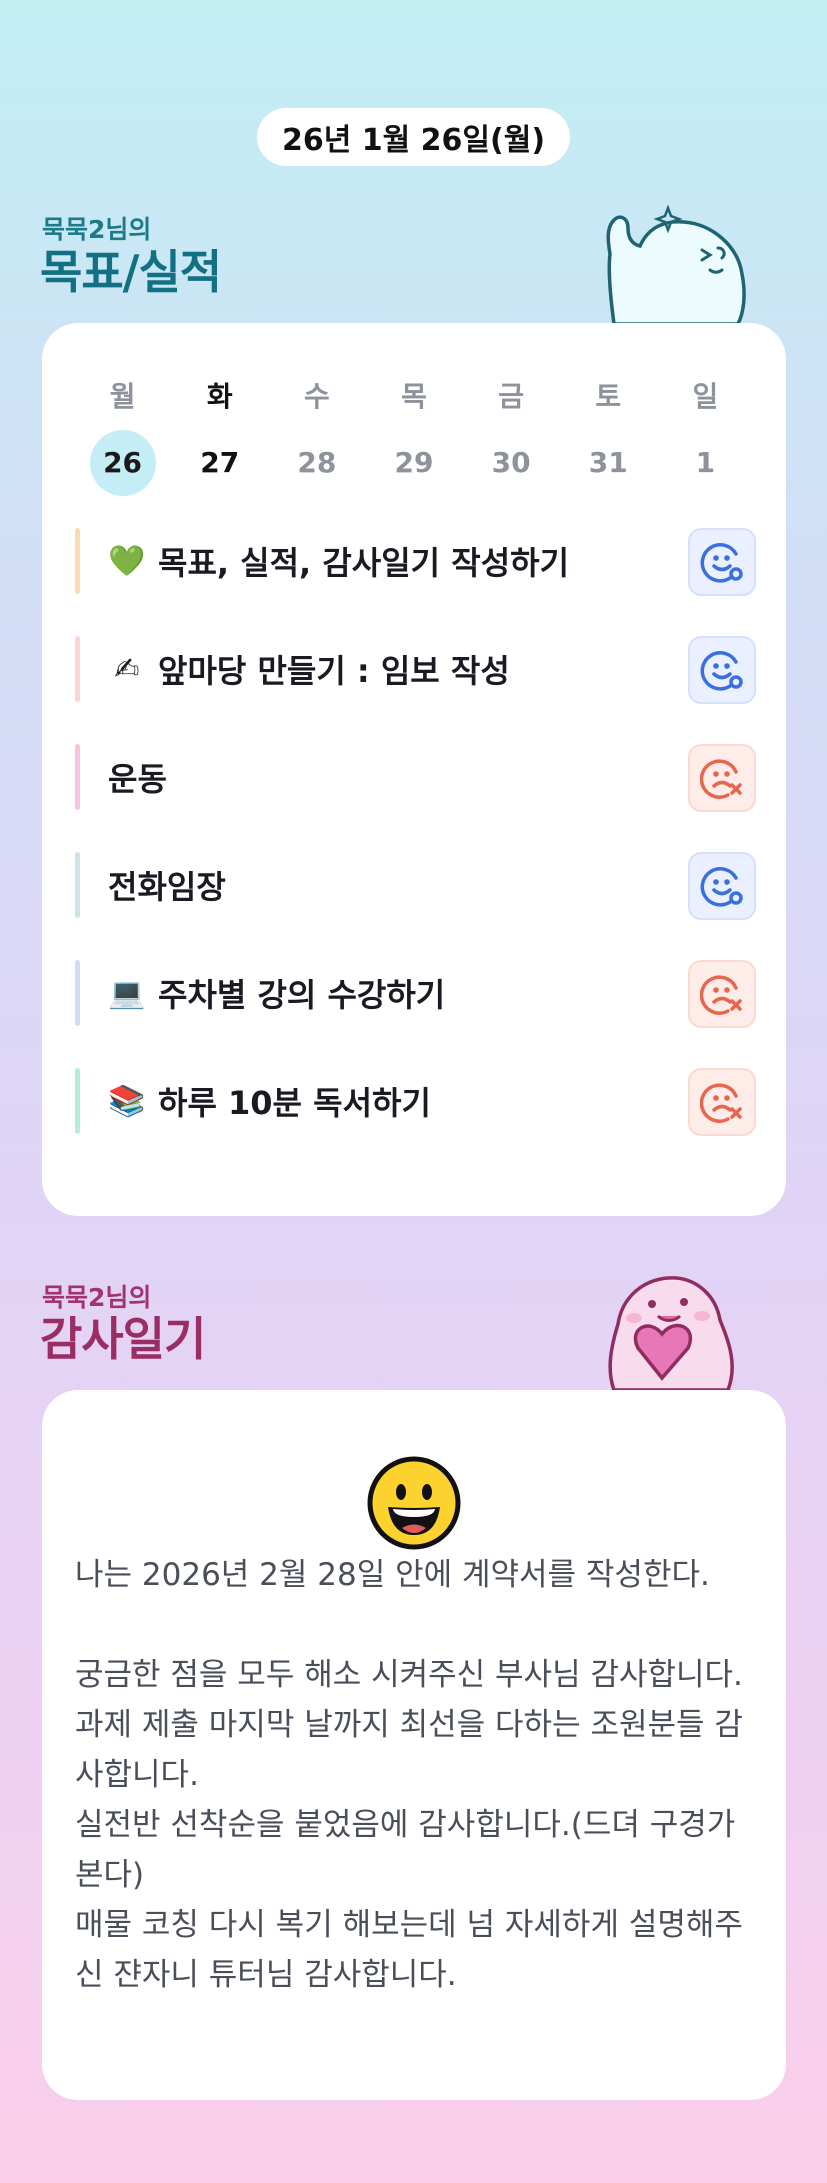 Image resolution: width=827 pixels, height=2183 pixels. Describe the element at coordinates (316, 396) in the screenshot. I see `weekday-label: 수` at that location.